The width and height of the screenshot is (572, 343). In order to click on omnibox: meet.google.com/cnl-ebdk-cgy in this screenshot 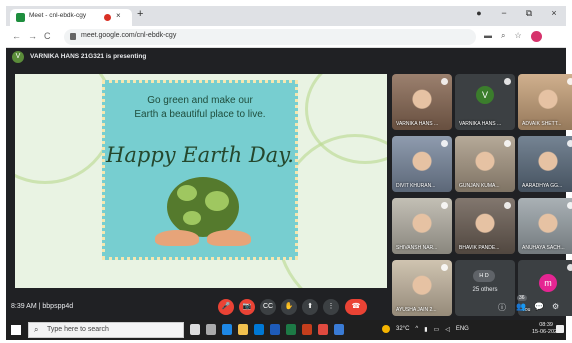, I will do `click(270, 37)`.